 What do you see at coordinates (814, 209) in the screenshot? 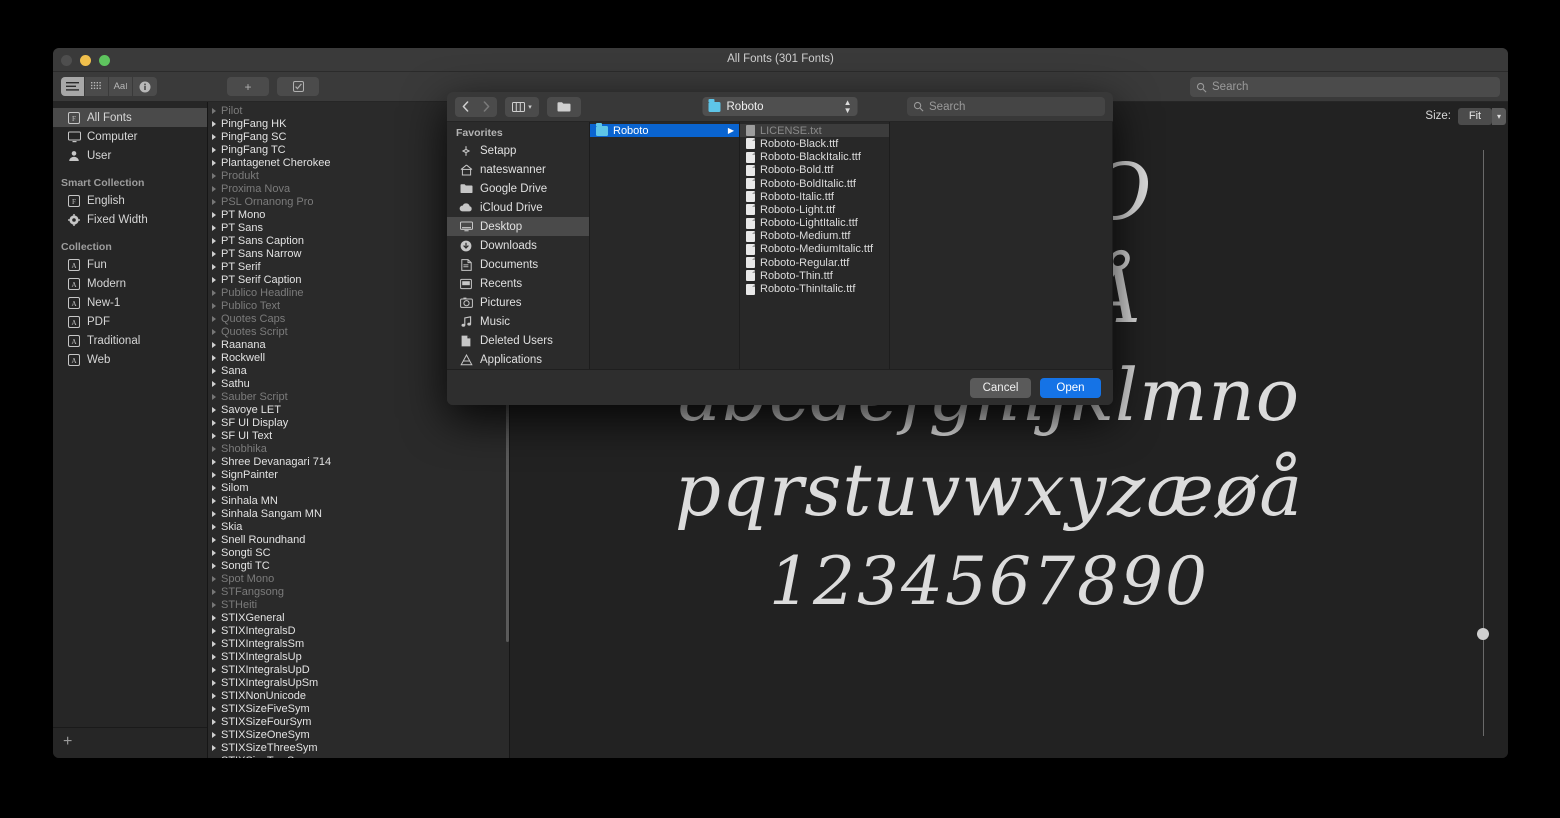
I see `dialog-file-row: Roboto-Light.ttf` at bounding box center [814, 209].